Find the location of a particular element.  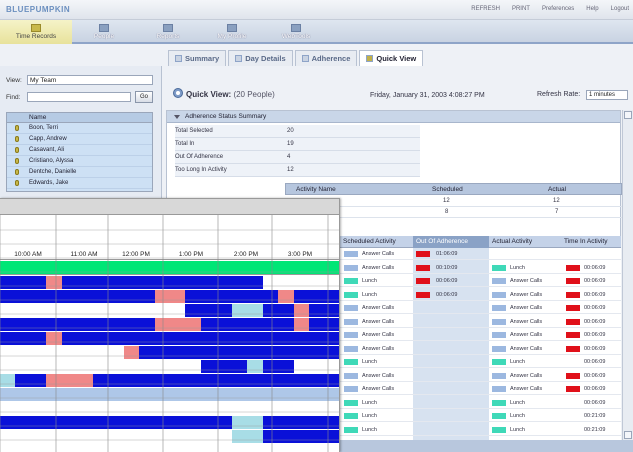

tab-reports: Reports is located at coordinates (168, 32).